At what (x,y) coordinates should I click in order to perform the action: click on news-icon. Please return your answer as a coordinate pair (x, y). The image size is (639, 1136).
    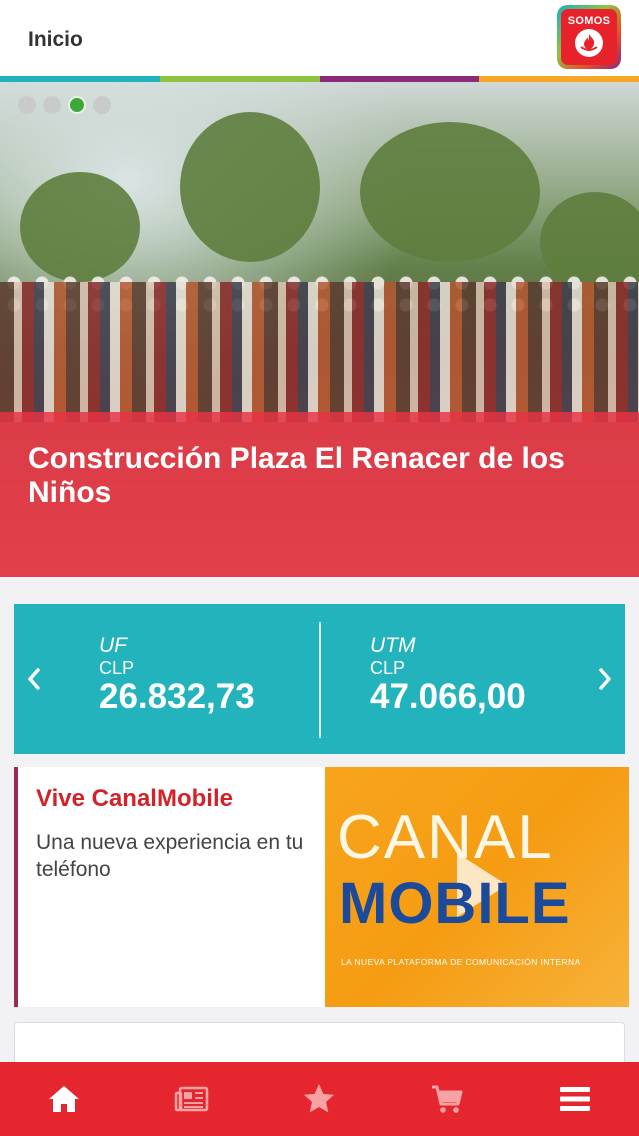
    Looking at the image, I should click on (191, 1099).